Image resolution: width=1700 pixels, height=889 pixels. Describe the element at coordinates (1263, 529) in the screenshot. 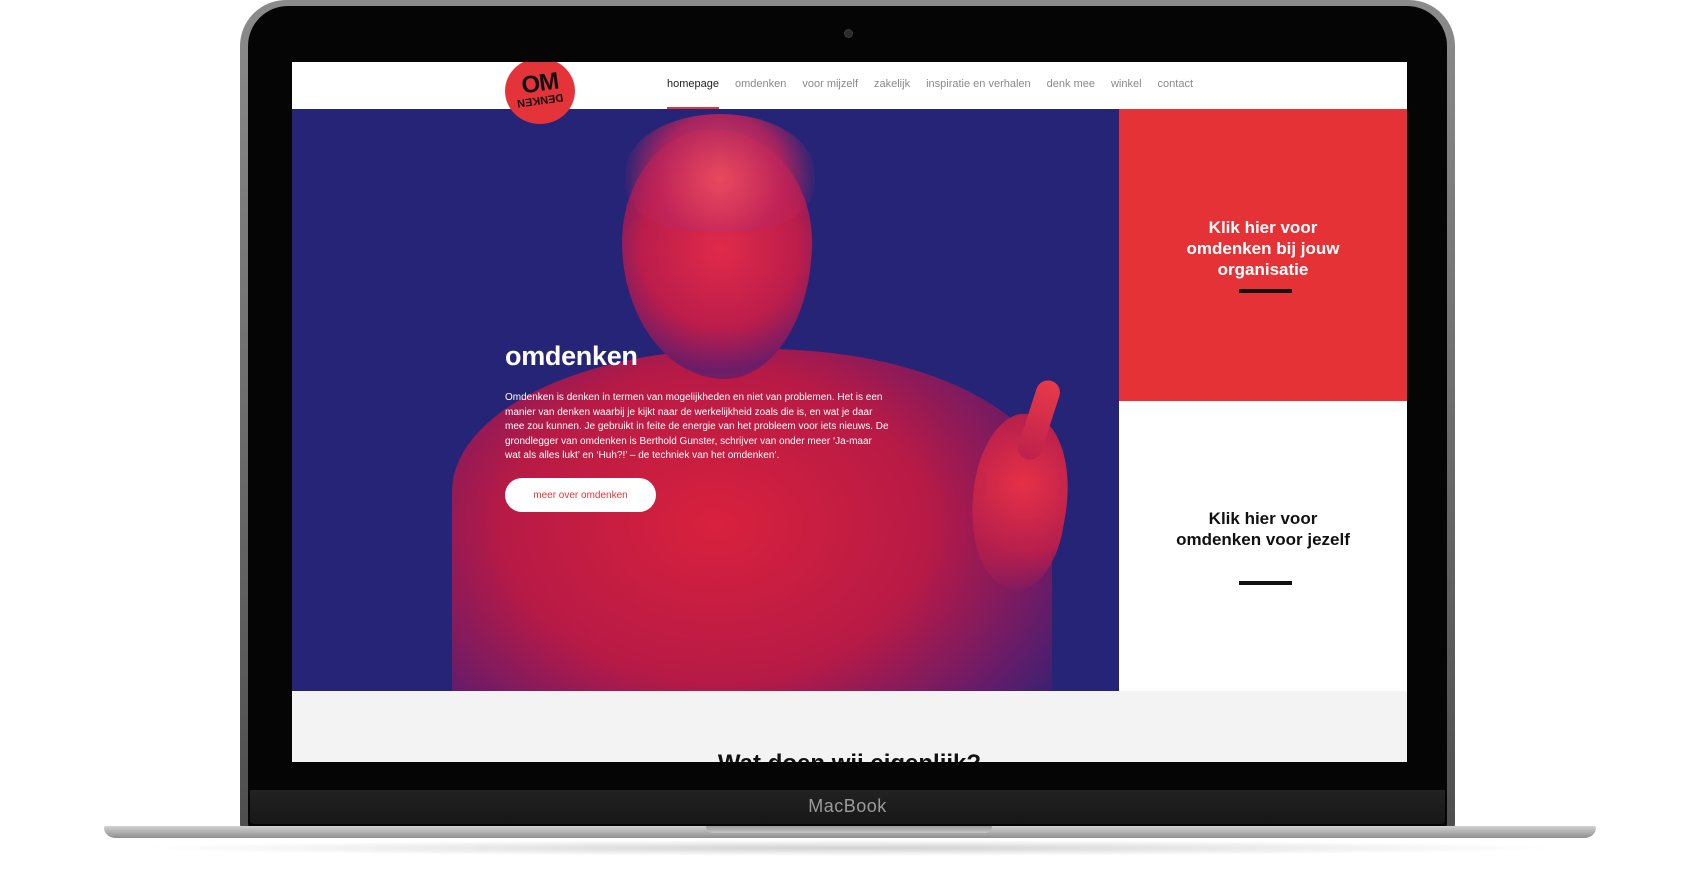

I see `personal-panel-title: Klik hier voor omdenken voor jezelf` at that location.